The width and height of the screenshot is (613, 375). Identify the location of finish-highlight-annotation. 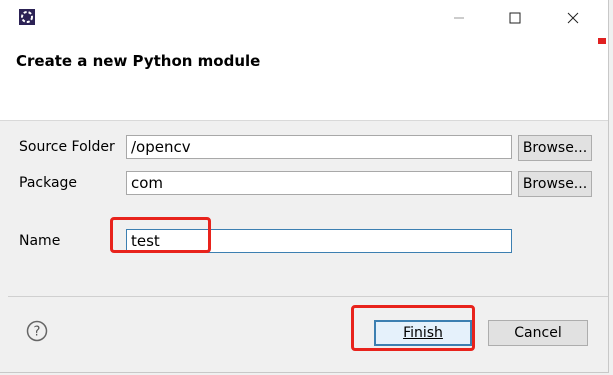
(413, 328).